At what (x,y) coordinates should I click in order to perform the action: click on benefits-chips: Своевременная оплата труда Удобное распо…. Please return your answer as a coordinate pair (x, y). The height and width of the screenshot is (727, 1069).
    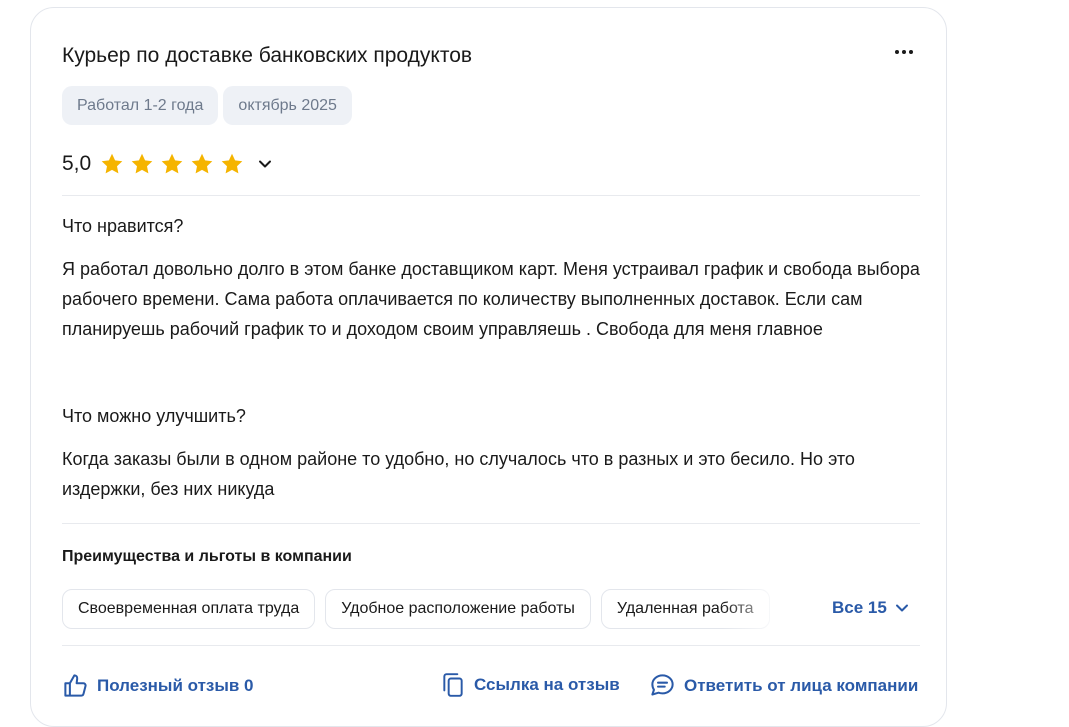
    Looking at the image, I should click on (432, 609).